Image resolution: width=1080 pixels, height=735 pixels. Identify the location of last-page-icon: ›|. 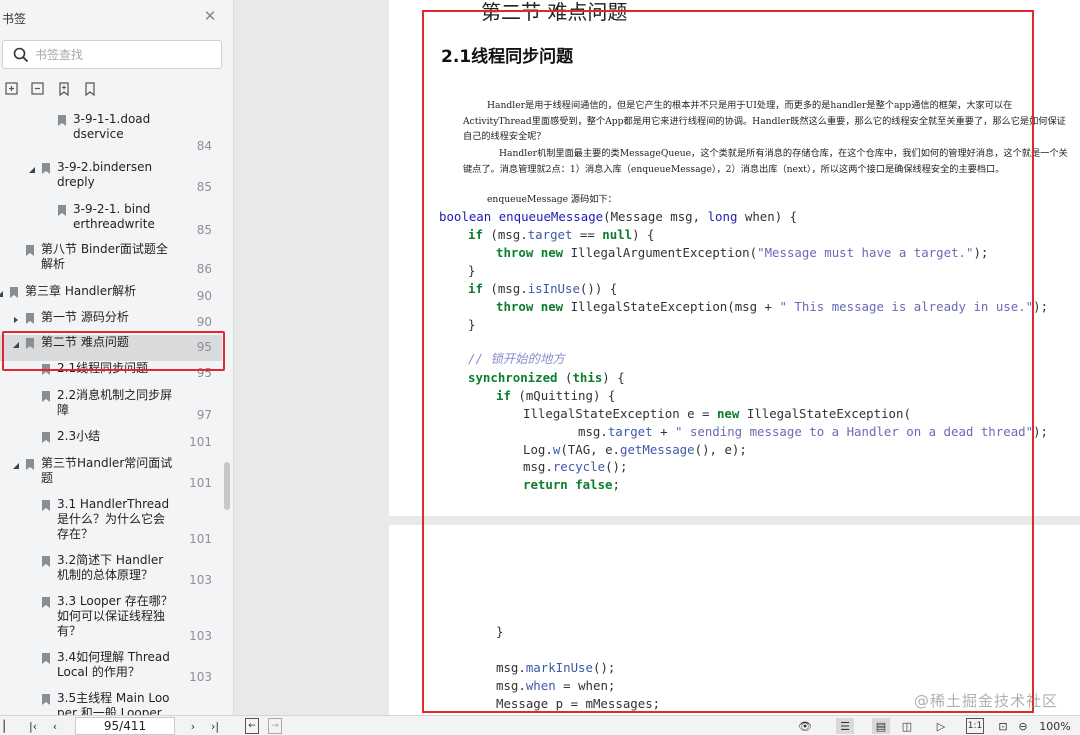
(215, 726).